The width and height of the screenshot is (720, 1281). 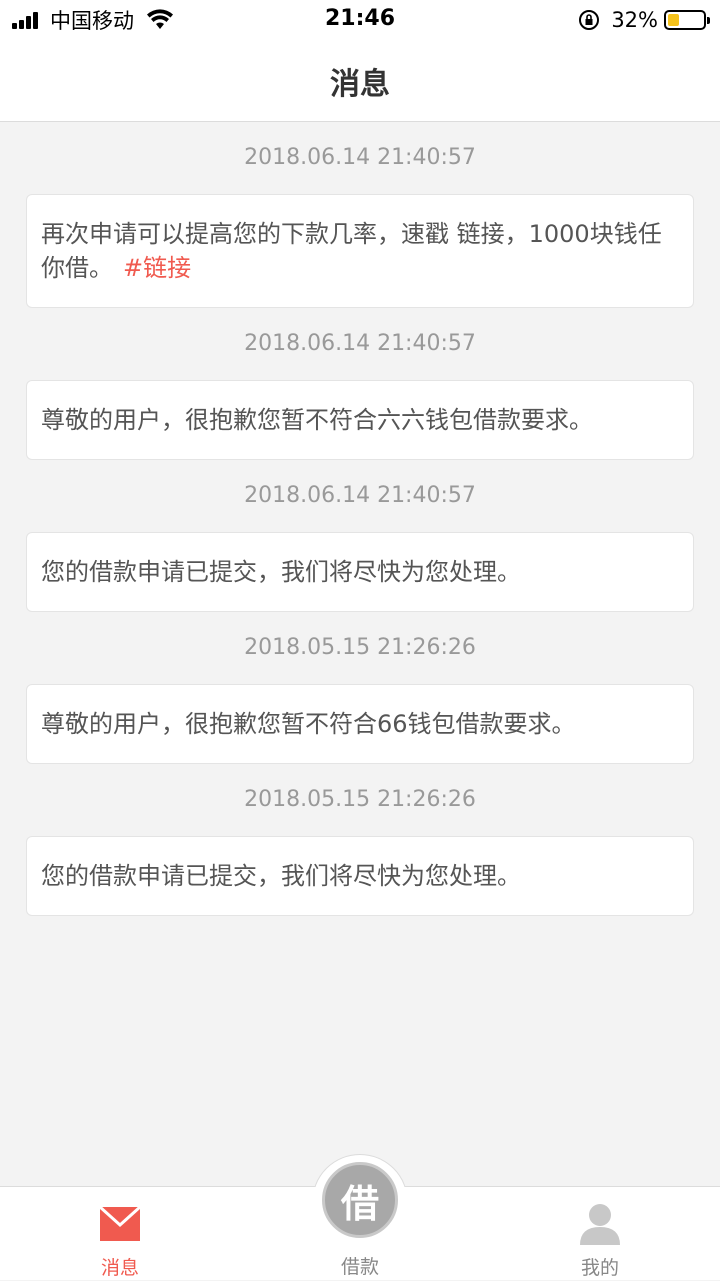 I want to click on message-card: 尊敬的用户，很抱歉您暂不符合六六钱包借款要求。, so click(x=360, y=420).